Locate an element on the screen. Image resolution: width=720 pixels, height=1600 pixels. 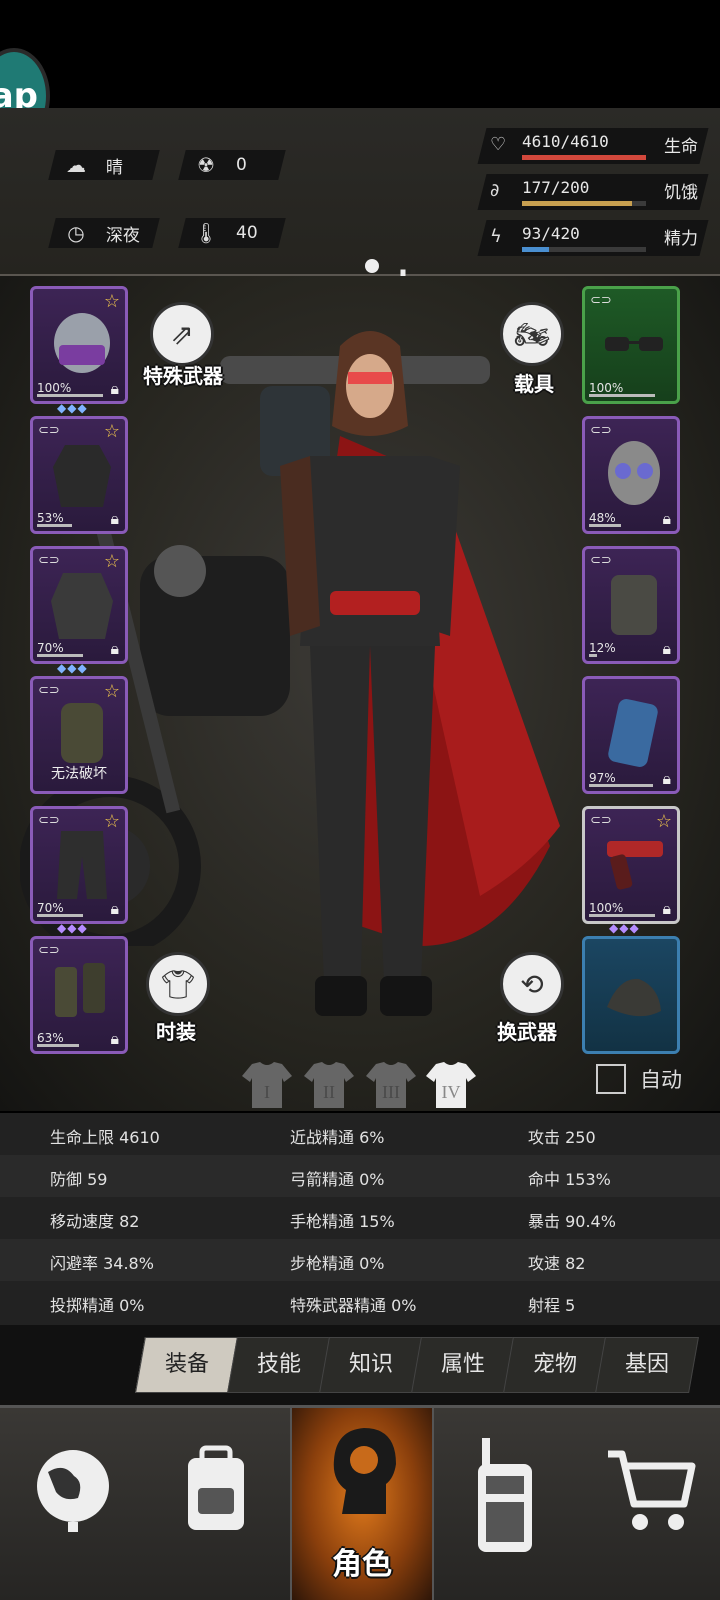
health-bar-fill is located at coordinates (584, 157).